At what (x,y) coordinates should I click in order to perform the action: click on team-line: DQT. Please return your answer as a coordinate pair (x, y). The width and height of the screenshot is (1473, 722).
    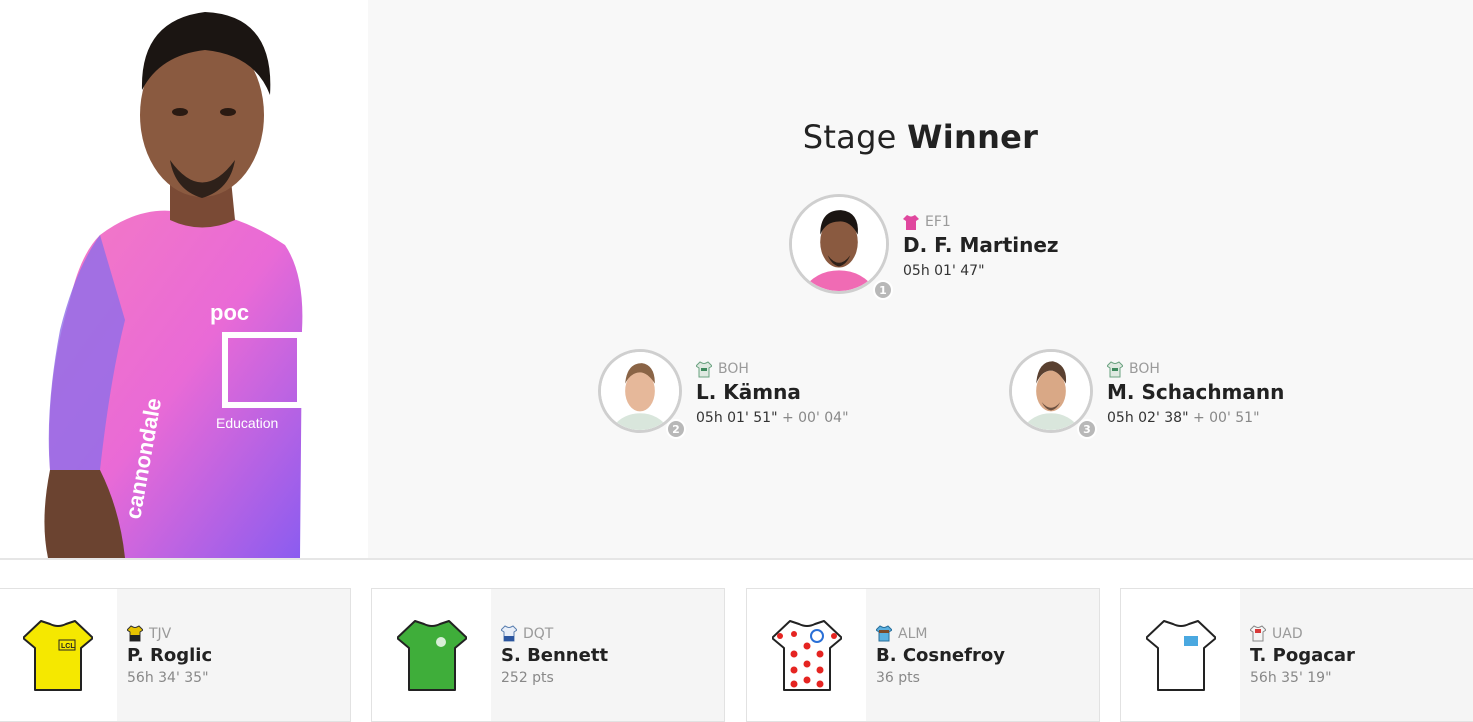
    Looking at the image, I should click on (554, 633).